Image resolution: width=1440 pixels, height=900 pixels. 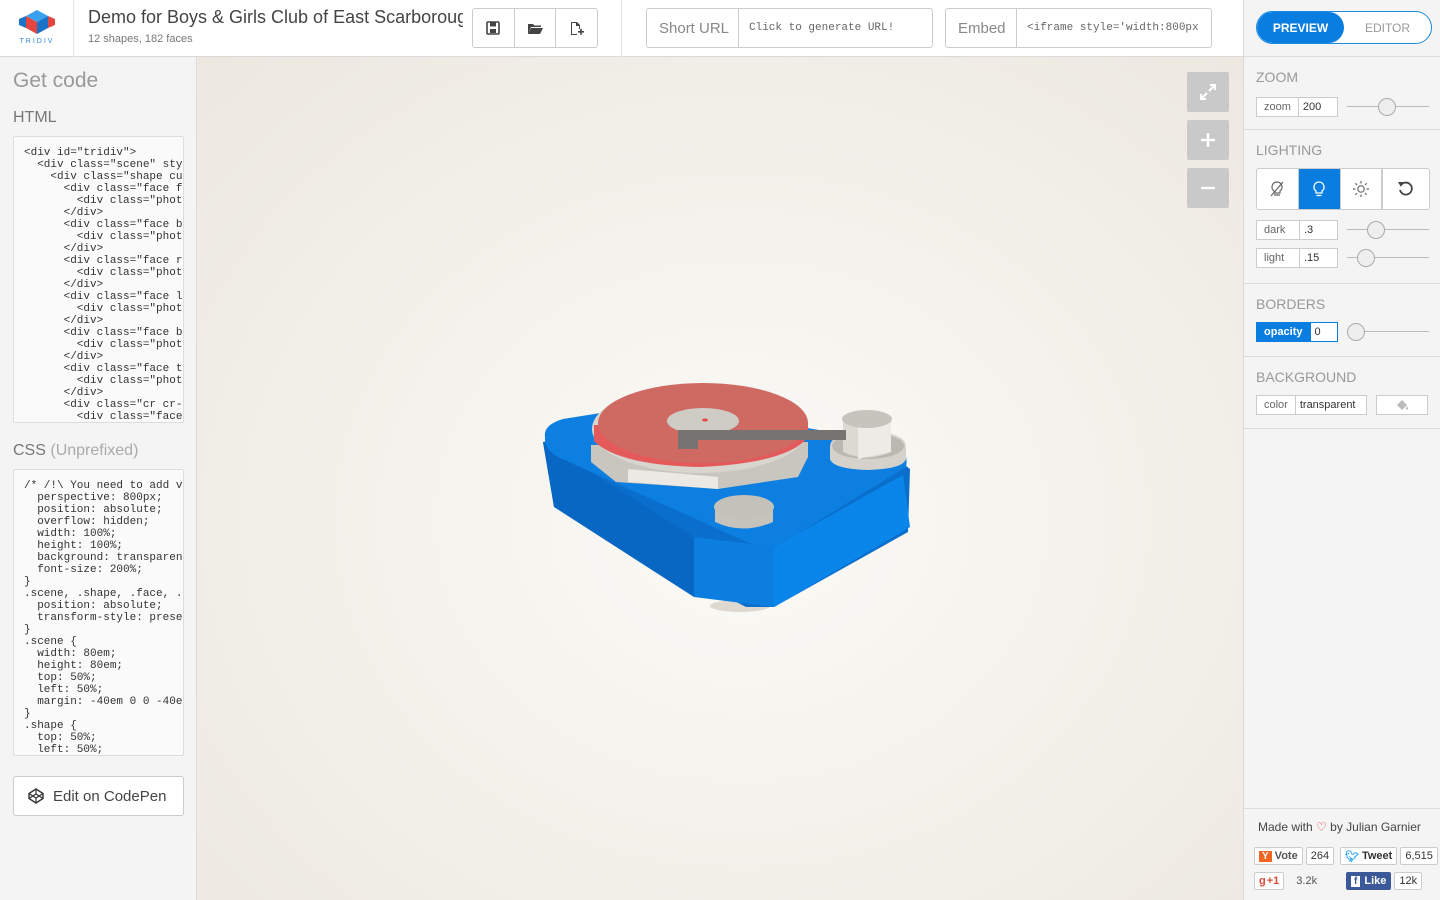 I want to click on google-plus-icon: g, so click(x=1262, y=881).